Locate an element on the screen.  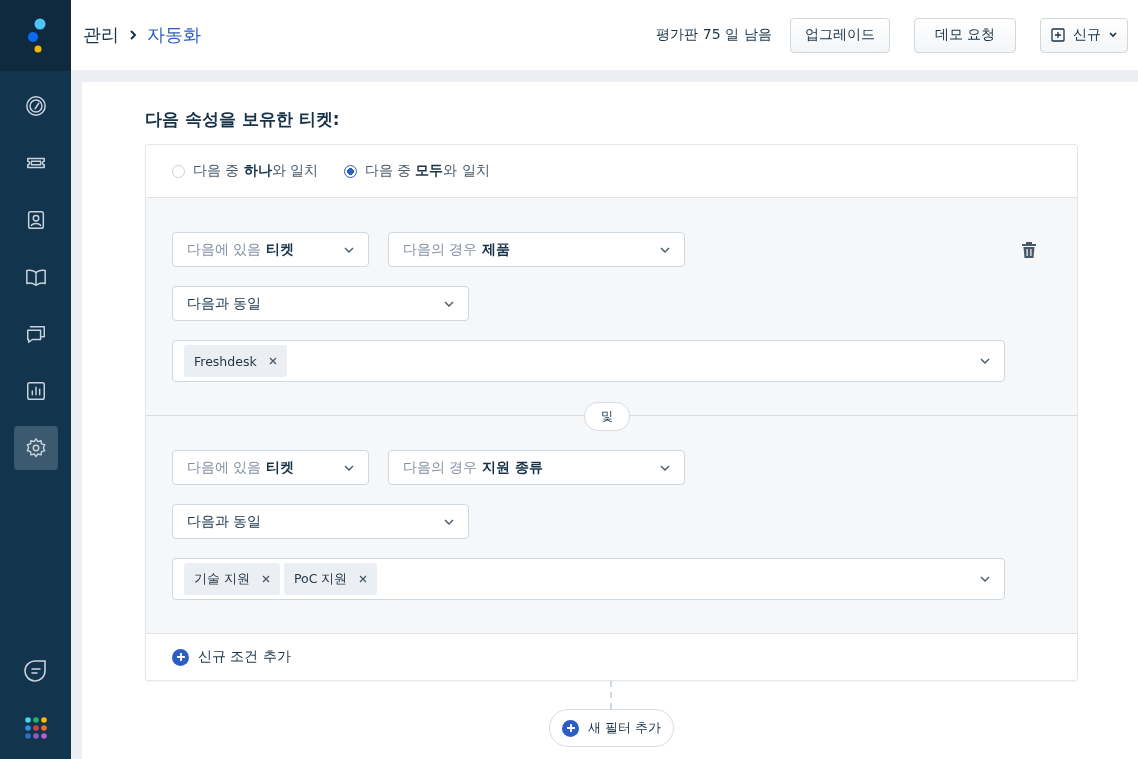
chevron-icon is located at coordinates (133, 35).